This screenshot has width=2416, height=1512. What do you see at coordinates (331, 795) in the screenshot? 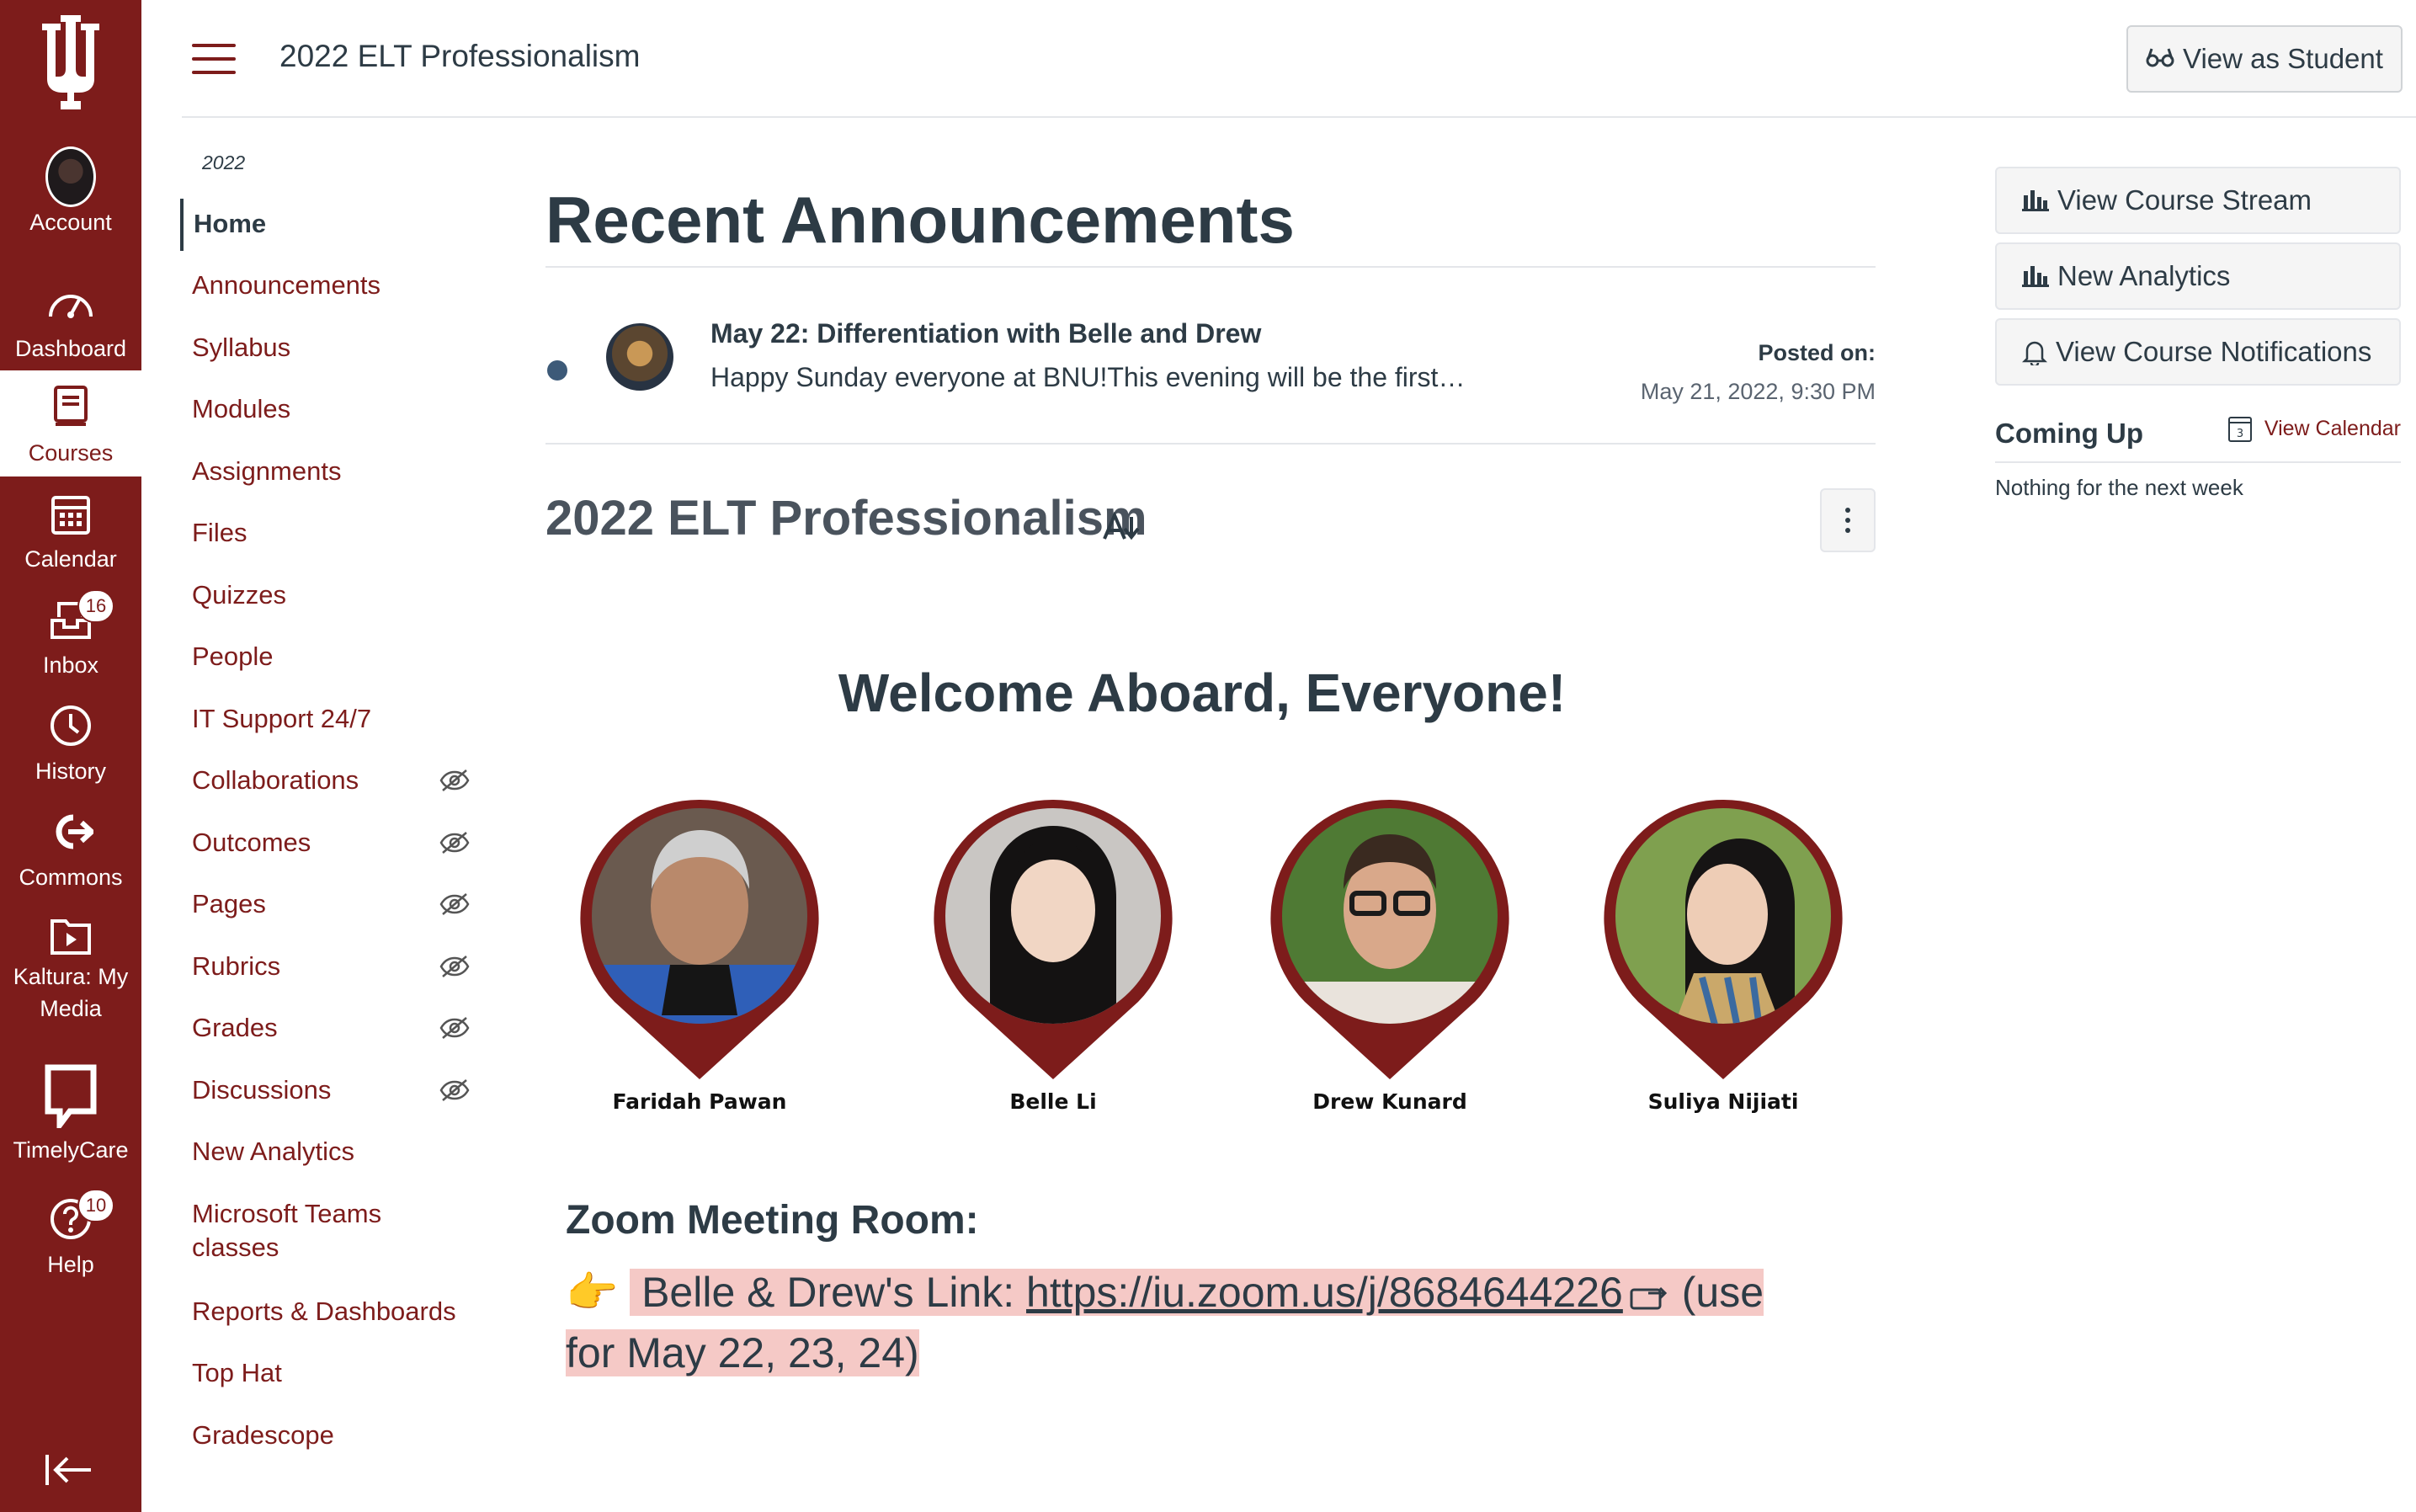
I see `course-nav-collaborations: Collaborations` at bounding box center [331, 795].